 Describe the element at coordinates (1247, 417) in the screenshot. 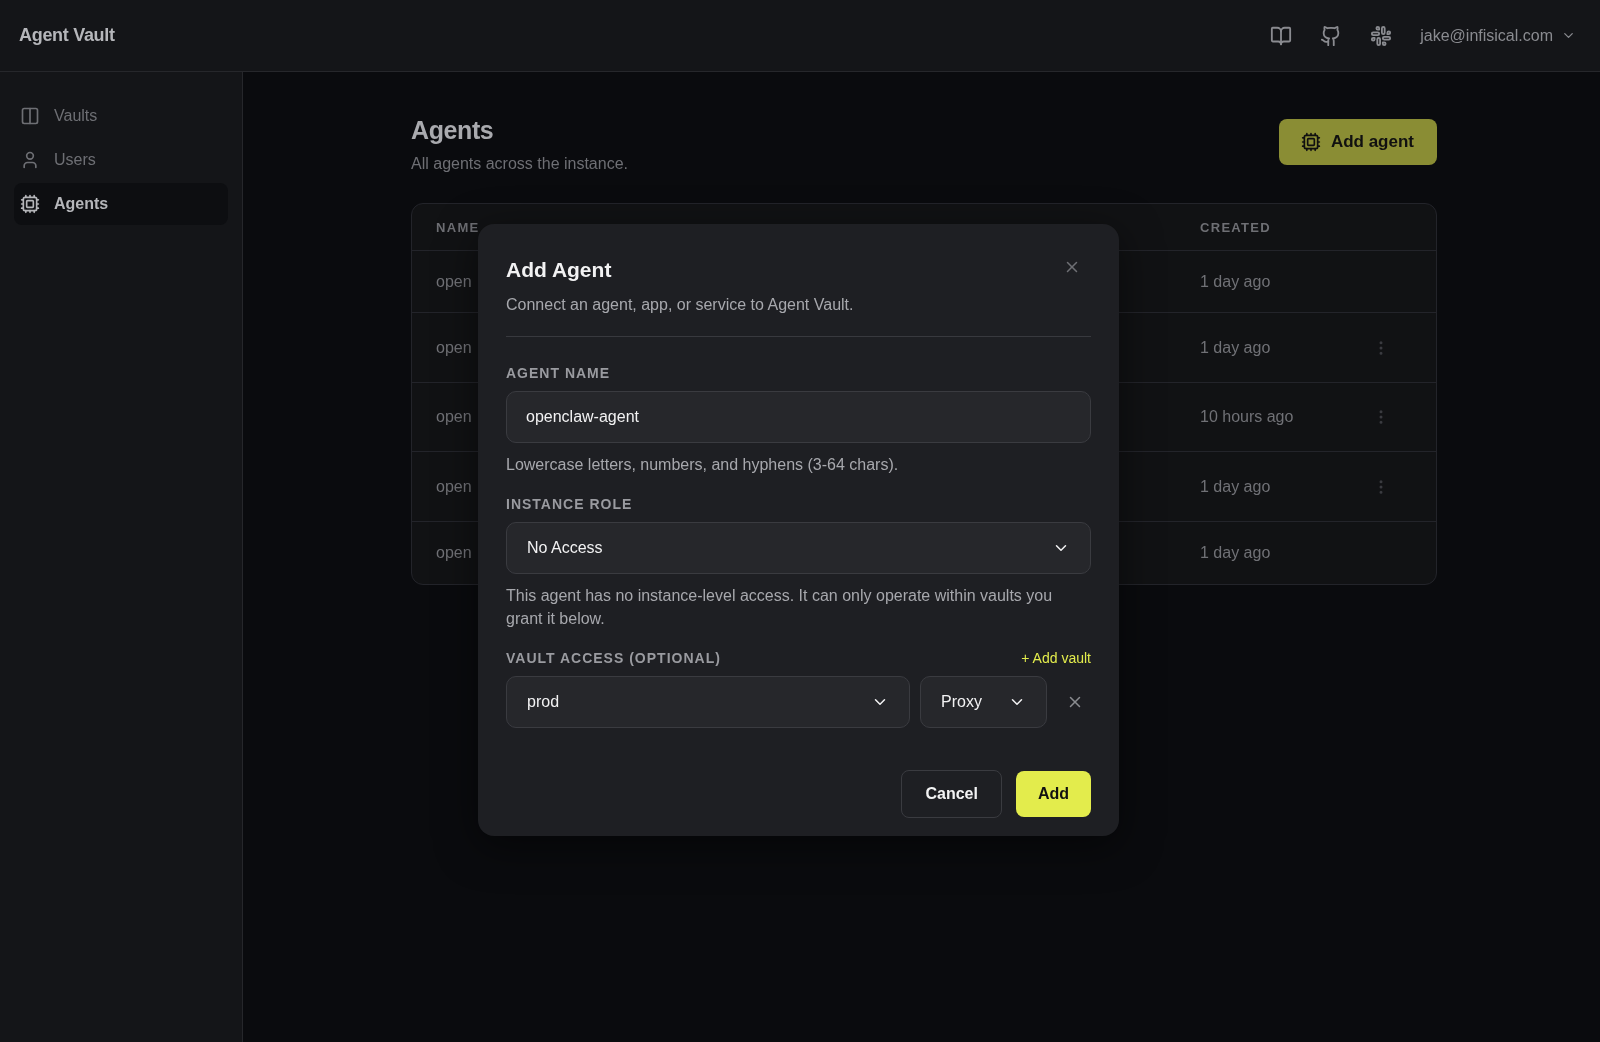

I see `table-cell: 10 hours ago` at that location.